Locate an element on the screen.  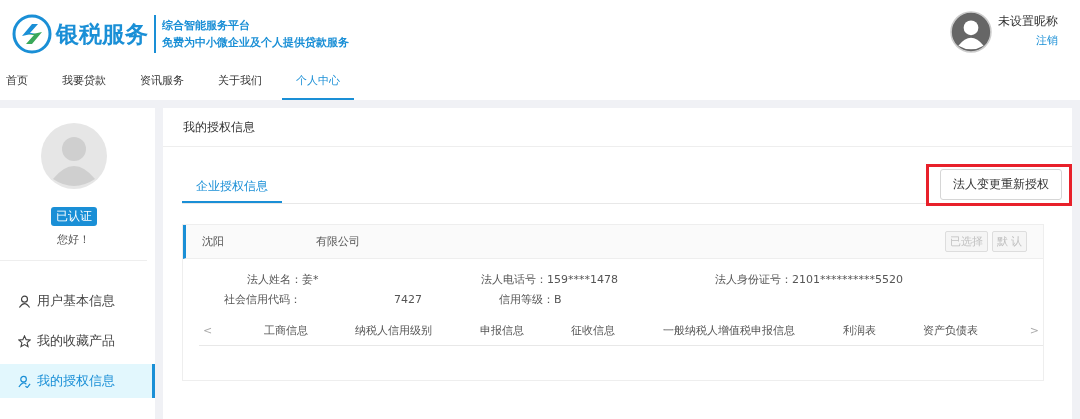
field-text: 法人身份证号：2101**********5520 is located at coordinates (809, 279).